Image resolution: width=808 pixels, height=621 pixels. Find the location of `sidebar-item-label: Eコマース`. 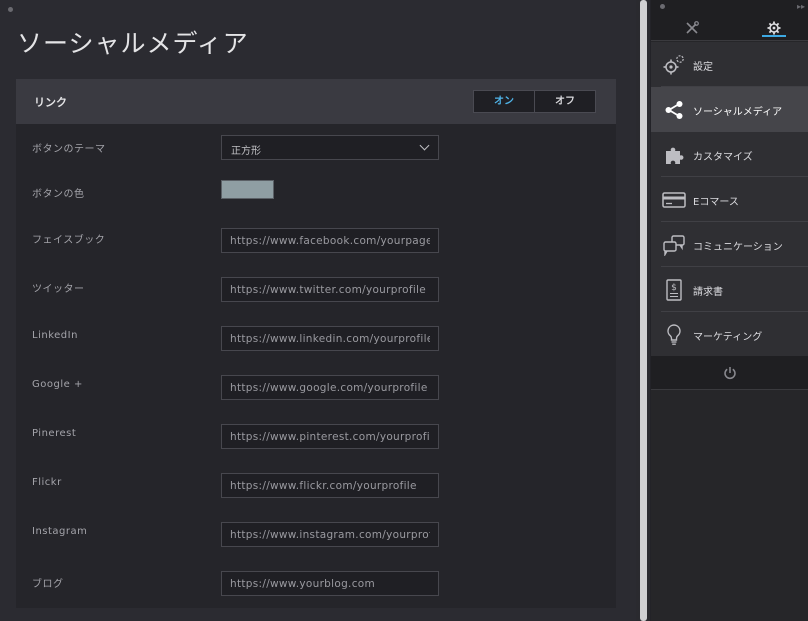

sidebar-item-label: Eコマース is located at coordinates (716, 202).